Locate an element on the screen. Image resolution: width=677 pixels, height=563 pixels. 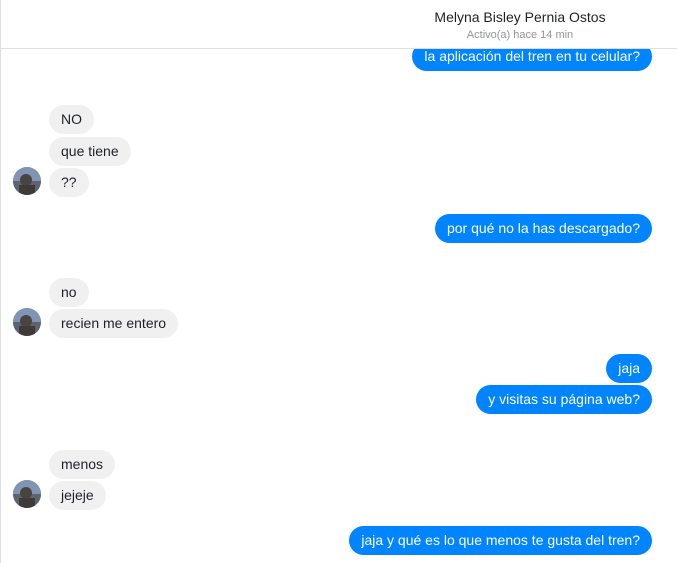
message-incoming: que tiene is located at coordinates (90, 151).